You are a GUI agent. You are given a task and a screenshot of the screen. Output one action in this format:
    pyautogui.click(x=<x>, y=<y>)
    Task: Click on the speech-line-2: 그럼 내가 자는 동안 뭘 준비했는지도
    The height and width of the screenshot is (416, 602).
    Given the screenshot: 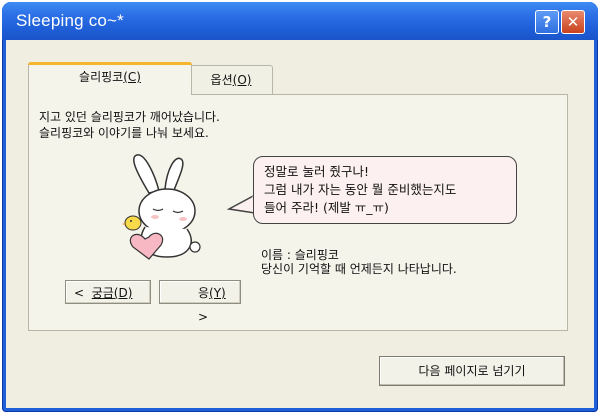 What is the action you would take?
    pyautogui.click(x=360, y=189)
    